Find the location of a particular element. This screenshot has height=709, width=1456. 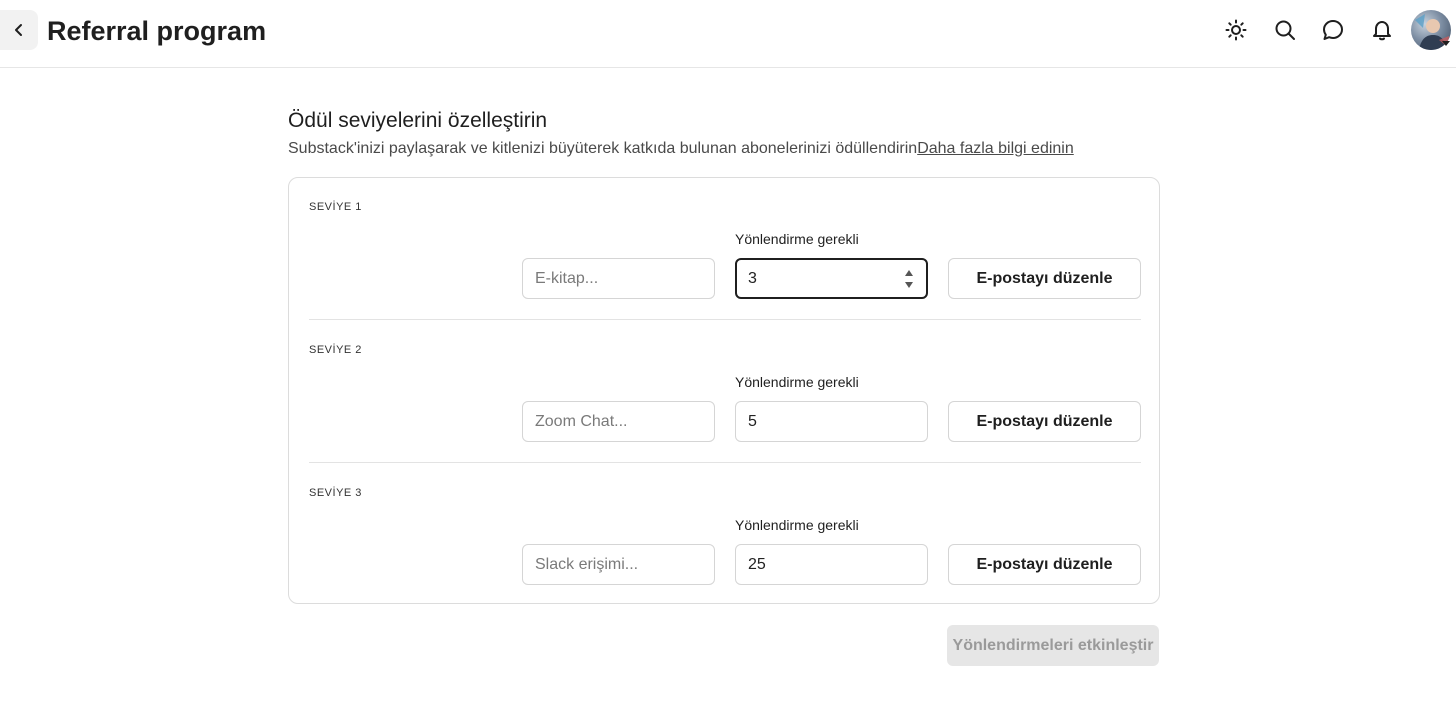

chat-bubble-icon is located at coordinates (1333, 30).